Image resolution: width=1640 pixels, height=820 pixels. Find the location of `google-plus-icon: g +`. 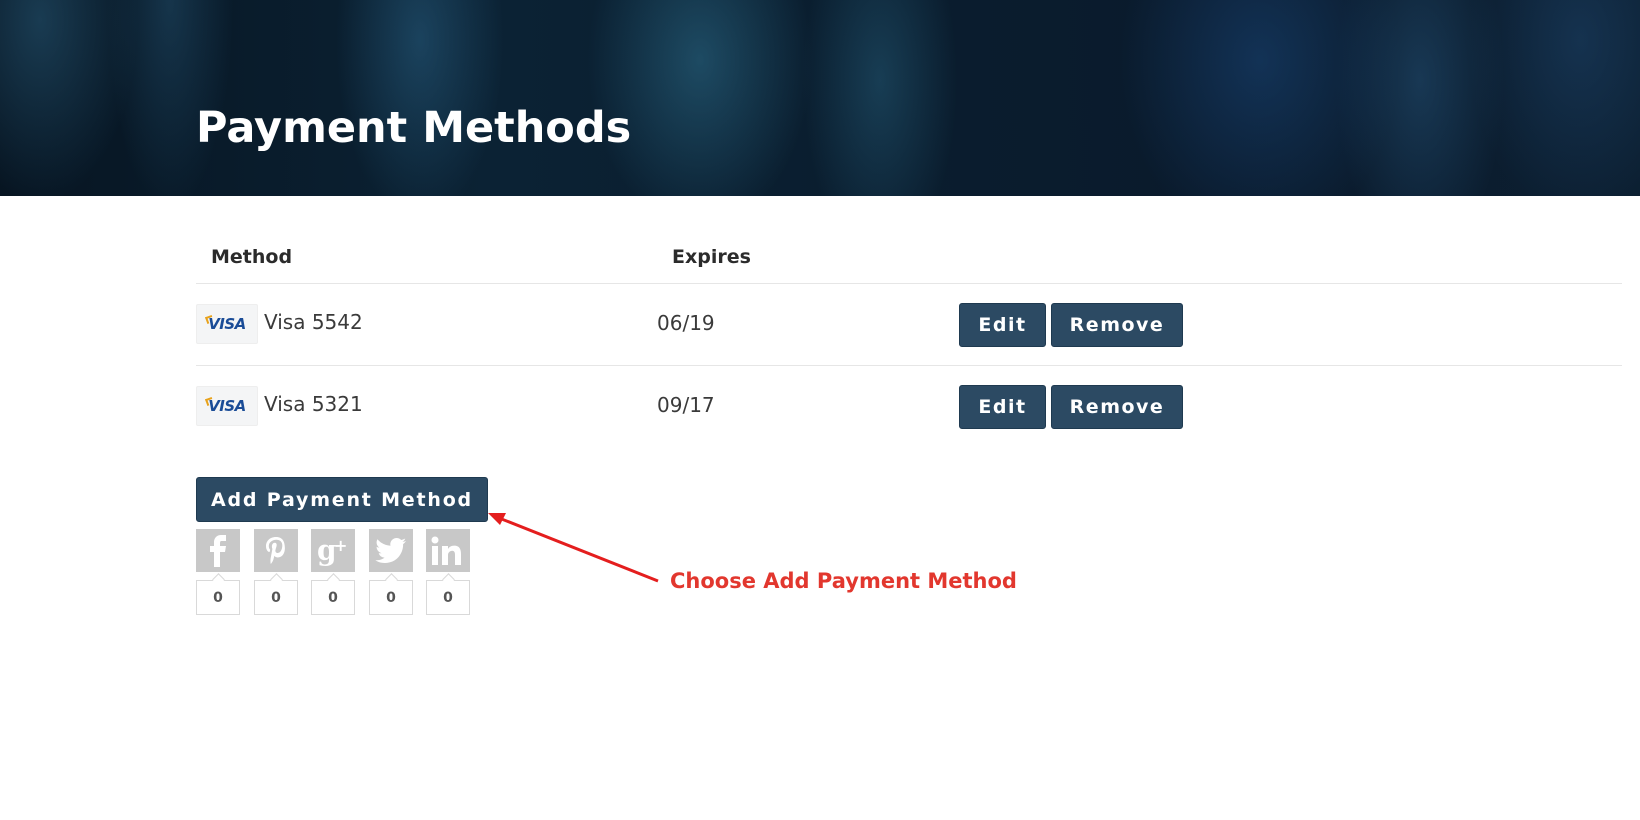

google-plus-icon: g + is located at coordinates (333, 550).